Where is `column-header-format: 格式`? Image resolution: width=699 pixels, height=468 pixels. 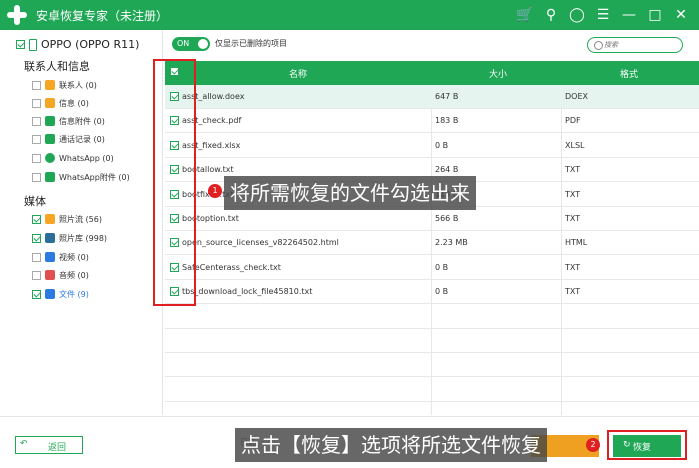
column-header-format: 格式 is located at coordinates (629, 73).